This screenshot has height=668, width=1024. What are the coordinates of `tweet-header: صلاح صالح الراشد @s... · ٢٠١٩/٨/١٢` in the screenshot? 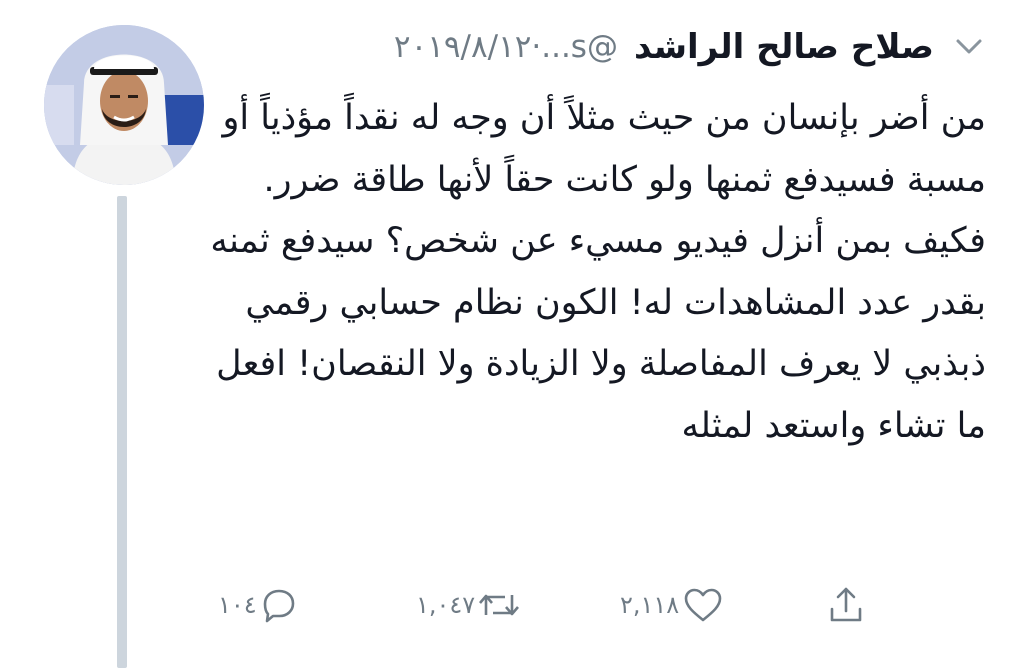 It's located at (664, 47).